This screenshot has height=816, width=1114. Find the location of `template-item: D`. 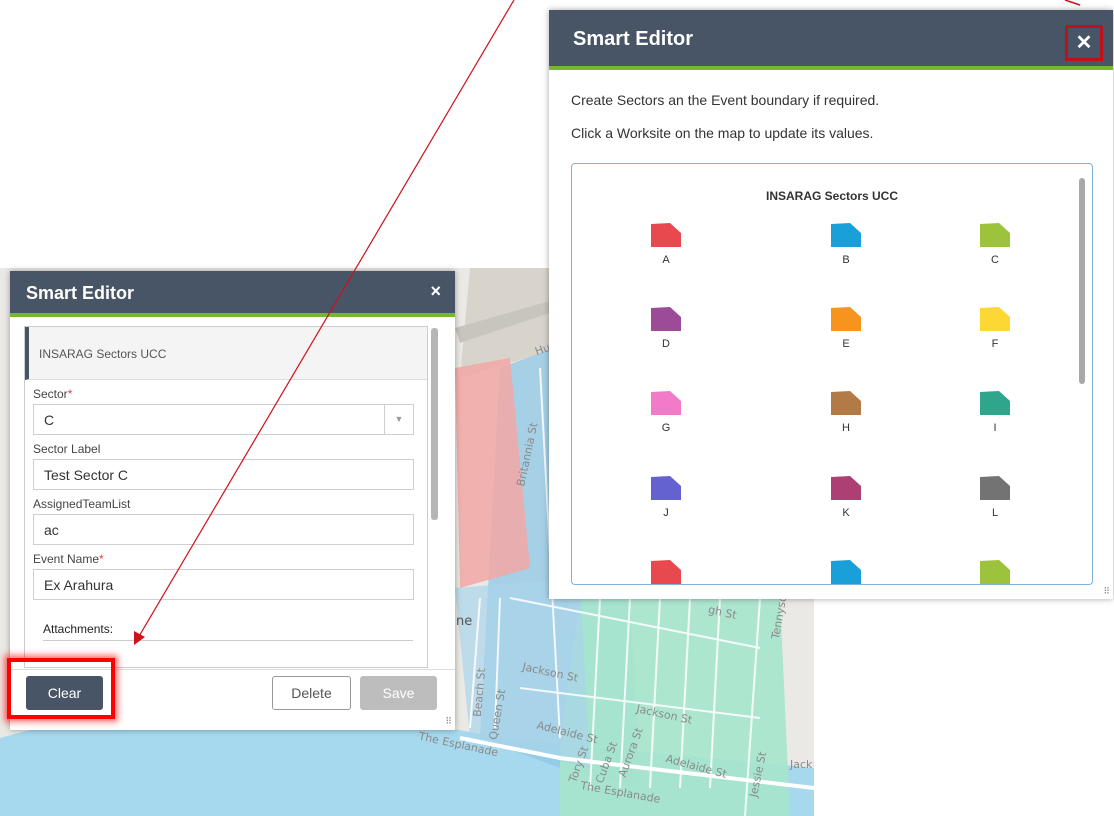

template-item: D is located at coordinates (666, 328).